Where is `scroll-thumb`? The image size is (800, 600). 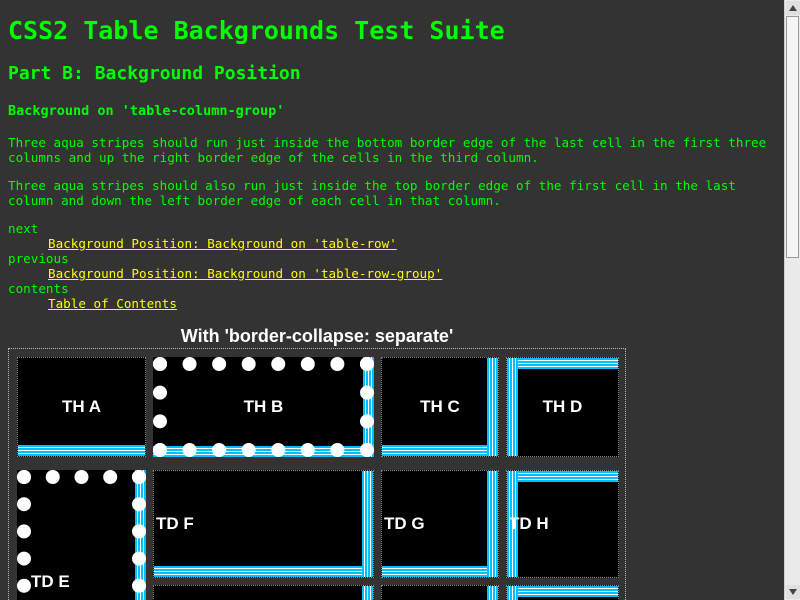 scroll-thumb is located at coordinates (792, 137).